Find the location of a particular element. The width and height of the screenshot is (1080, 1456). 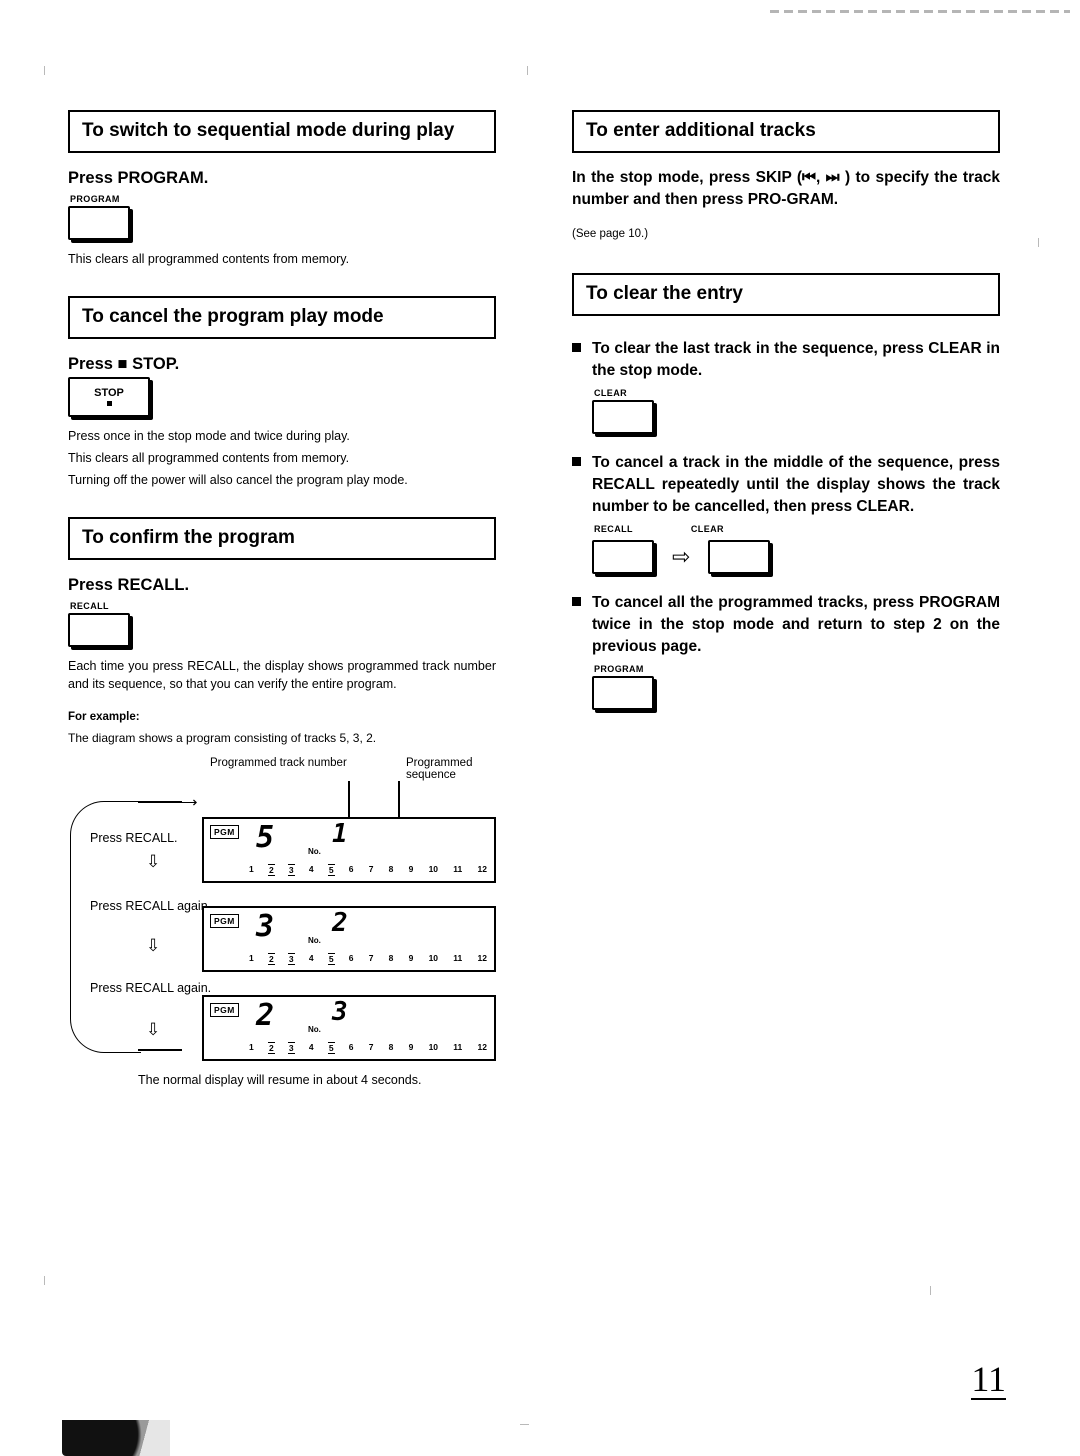

caption-programmed-track-number: Programmed track number is located at coordinates (278, 763).